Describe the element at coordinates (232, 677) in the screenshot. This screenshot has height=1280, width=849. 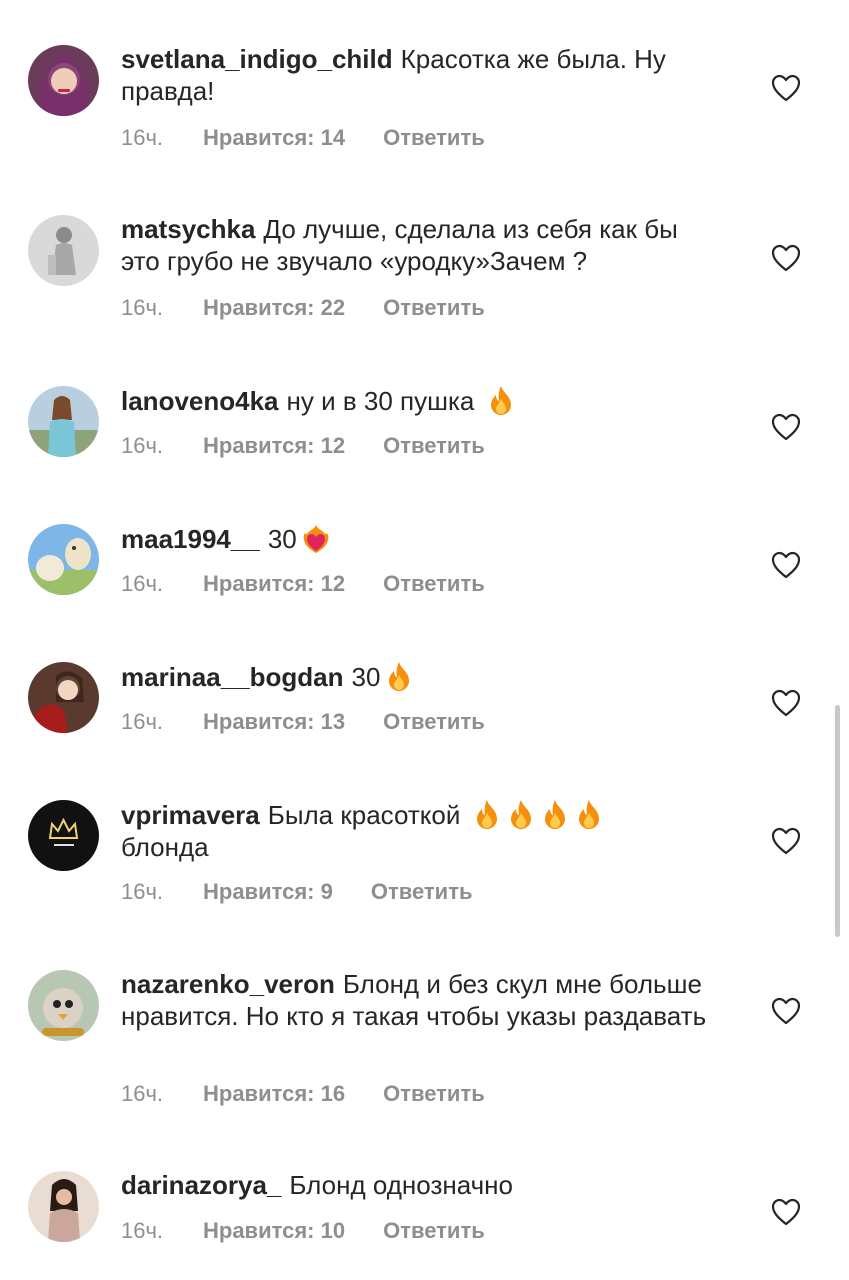
I see `comment-username: marinaa__bogdan` at that location.